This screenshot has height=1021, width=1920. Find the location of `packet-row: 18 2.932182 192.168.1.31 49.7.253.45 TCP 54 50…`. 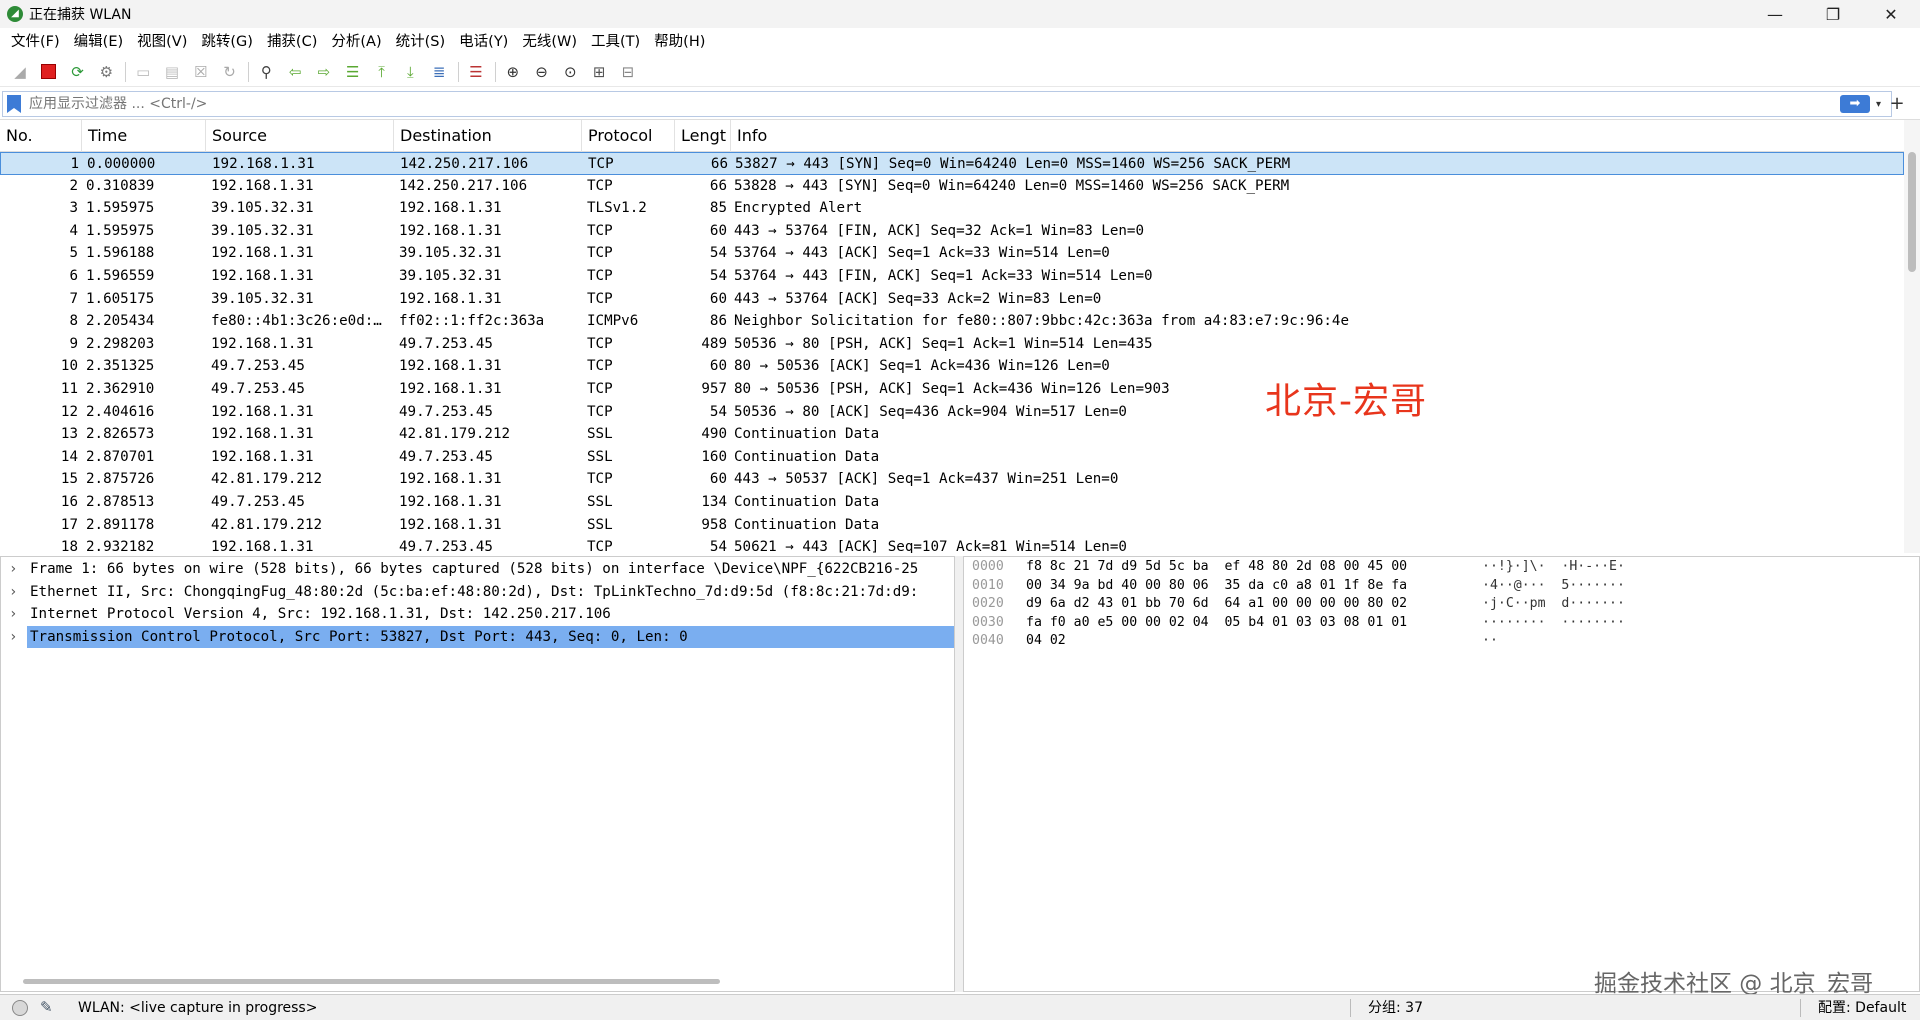

packet-row: 18 2.932182 192.168.1.31 49.7.253.45 TCP 54 50… is located at coordinates (952, 544).